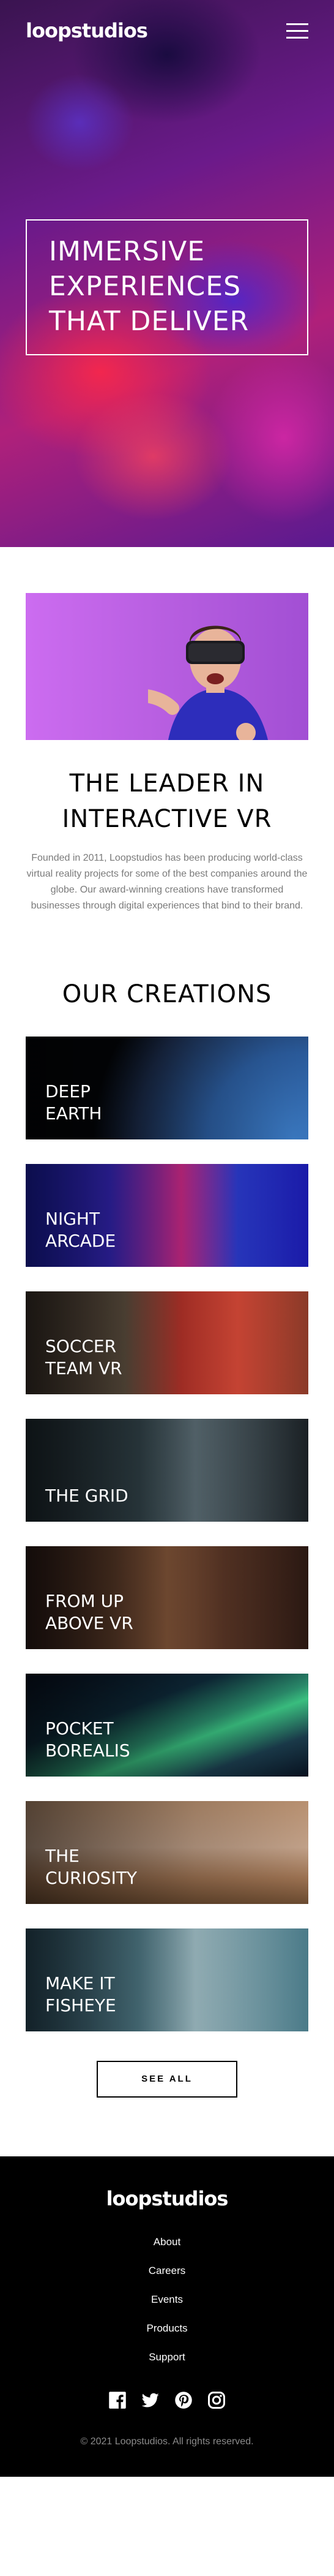 The width and height of the screenshot is (334, 2576). I want to click on creation-card-from-up-above-vr: FROM UP ABOVE VR, so click(167, 1597).